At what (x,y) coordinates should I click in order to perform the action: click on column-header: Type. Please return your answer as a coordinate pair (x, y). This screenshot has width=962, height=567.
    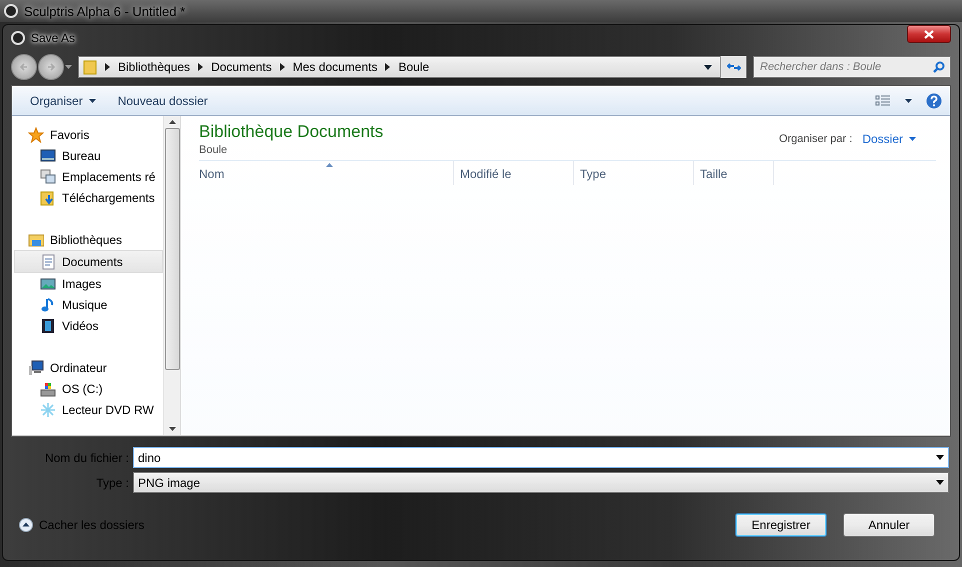
    Looking at the image, I should click on (634, 173).